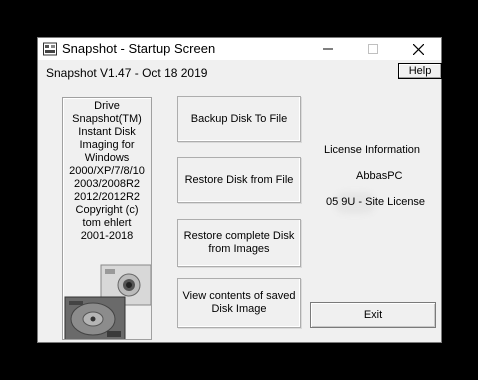  Describe the element at coordinates (127, 73) in the screenshot. I see `version-label: Snapshot V1.47 - Oct 18 2019` at that location.